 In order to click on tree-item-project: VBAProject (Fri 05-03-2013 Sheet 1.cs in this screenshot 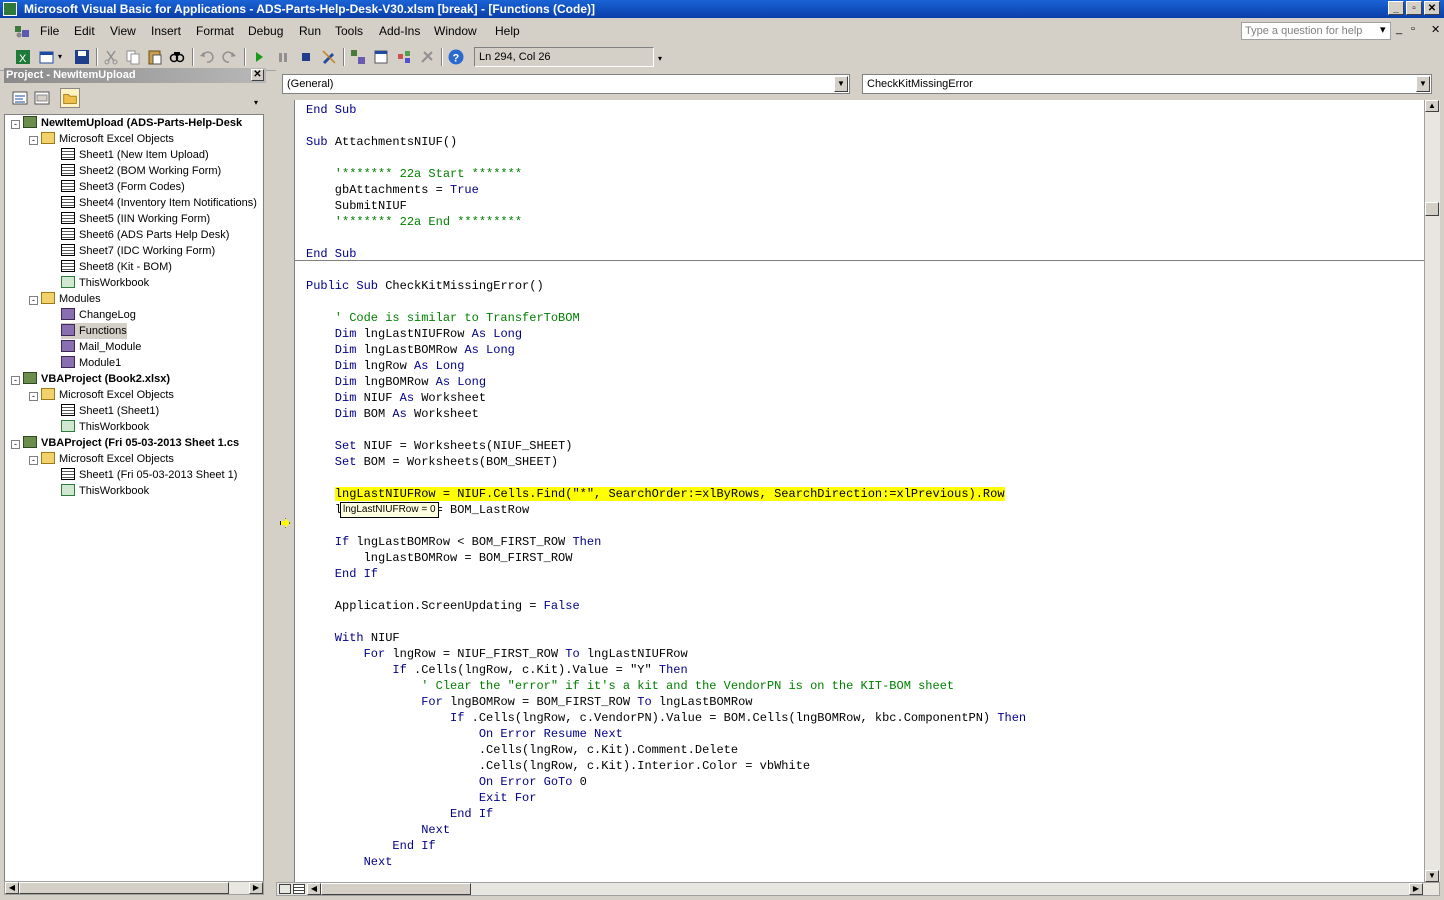, I will do `click(131, 443)`.